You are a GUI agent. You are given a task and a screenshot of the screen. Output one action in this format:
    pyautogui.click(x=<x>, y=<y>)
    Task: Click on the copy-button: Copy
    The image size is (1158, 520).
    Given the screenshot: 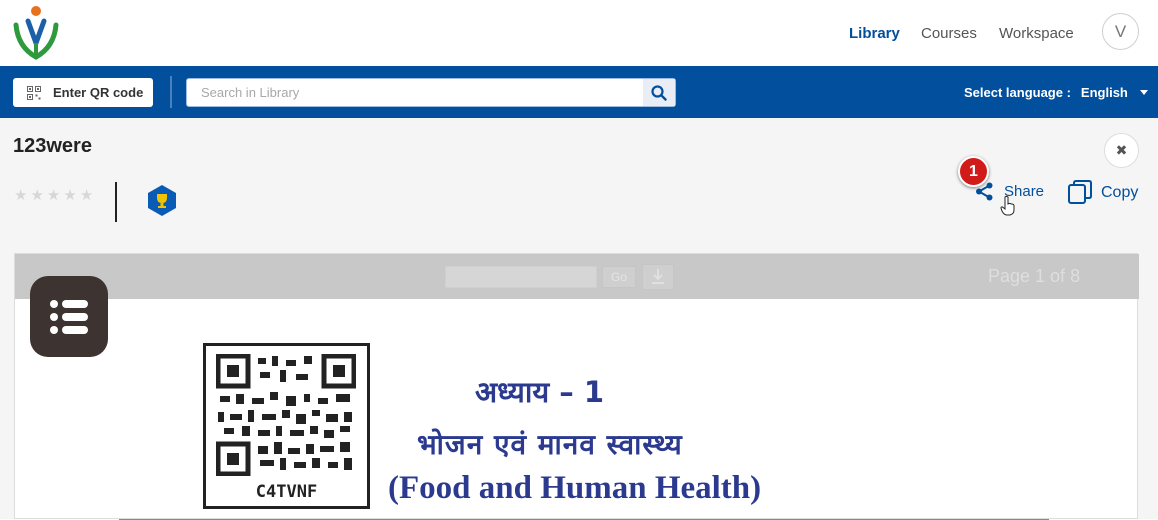 What is the action you would take?
    pyautogui.click(x=1103, y=192)
    